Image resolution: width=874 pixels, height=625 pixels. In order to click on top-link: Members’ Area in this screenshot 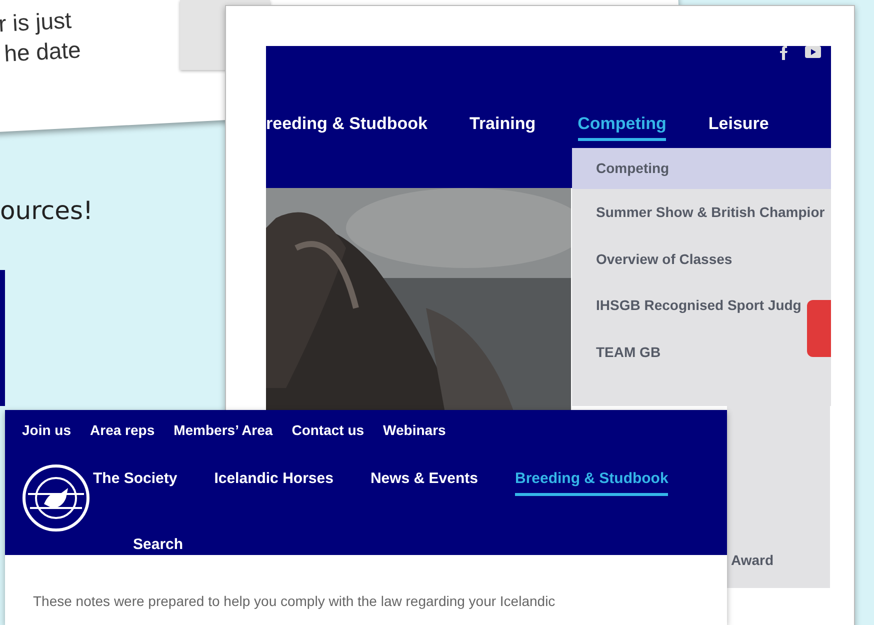, I will do `click(223, 430)`.